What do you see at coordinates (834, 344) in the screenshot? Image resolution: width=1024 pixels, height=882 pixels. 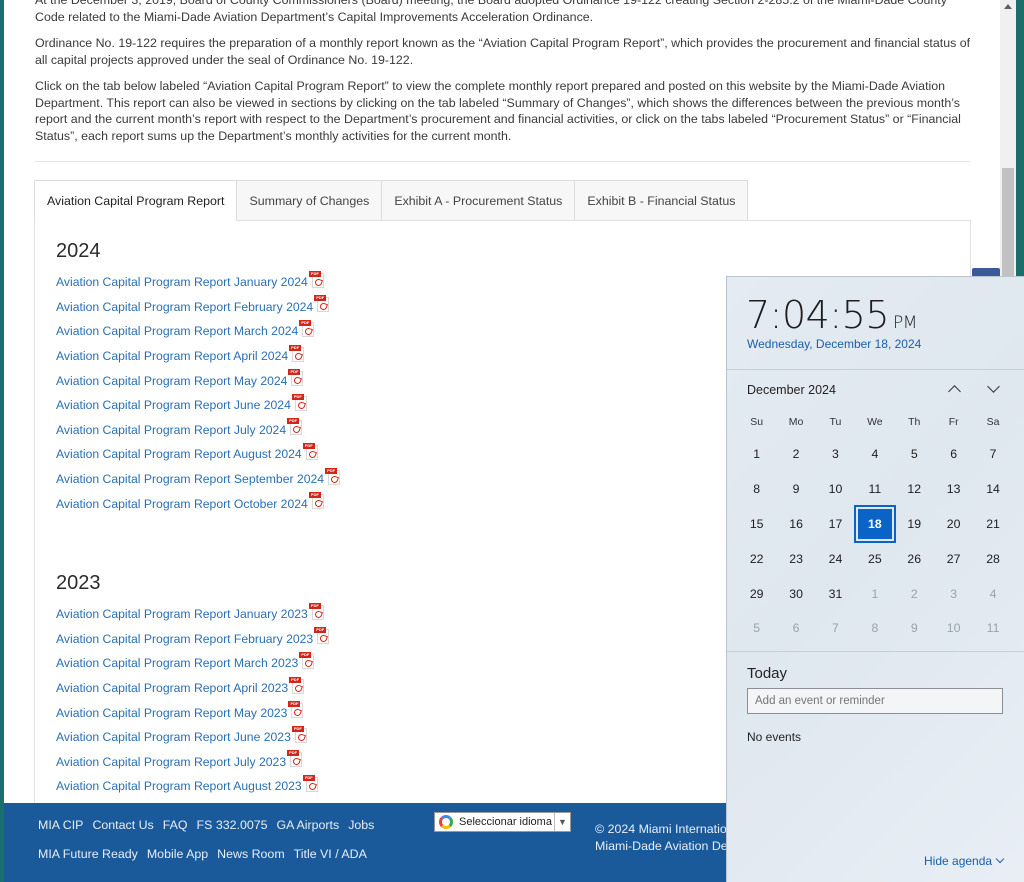 I see `long-date-link: Wednesday, December 18, 2024` at bounding box center [834, 344].